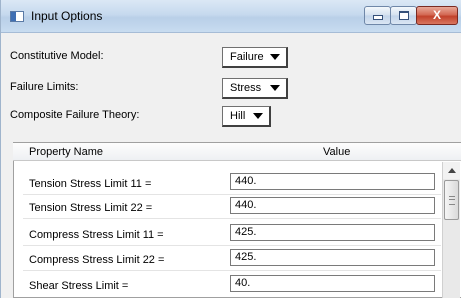 The width and height of the screenshot is (461, 298). I want to click on column-header-property-name: Property Name, so click(66, 152).